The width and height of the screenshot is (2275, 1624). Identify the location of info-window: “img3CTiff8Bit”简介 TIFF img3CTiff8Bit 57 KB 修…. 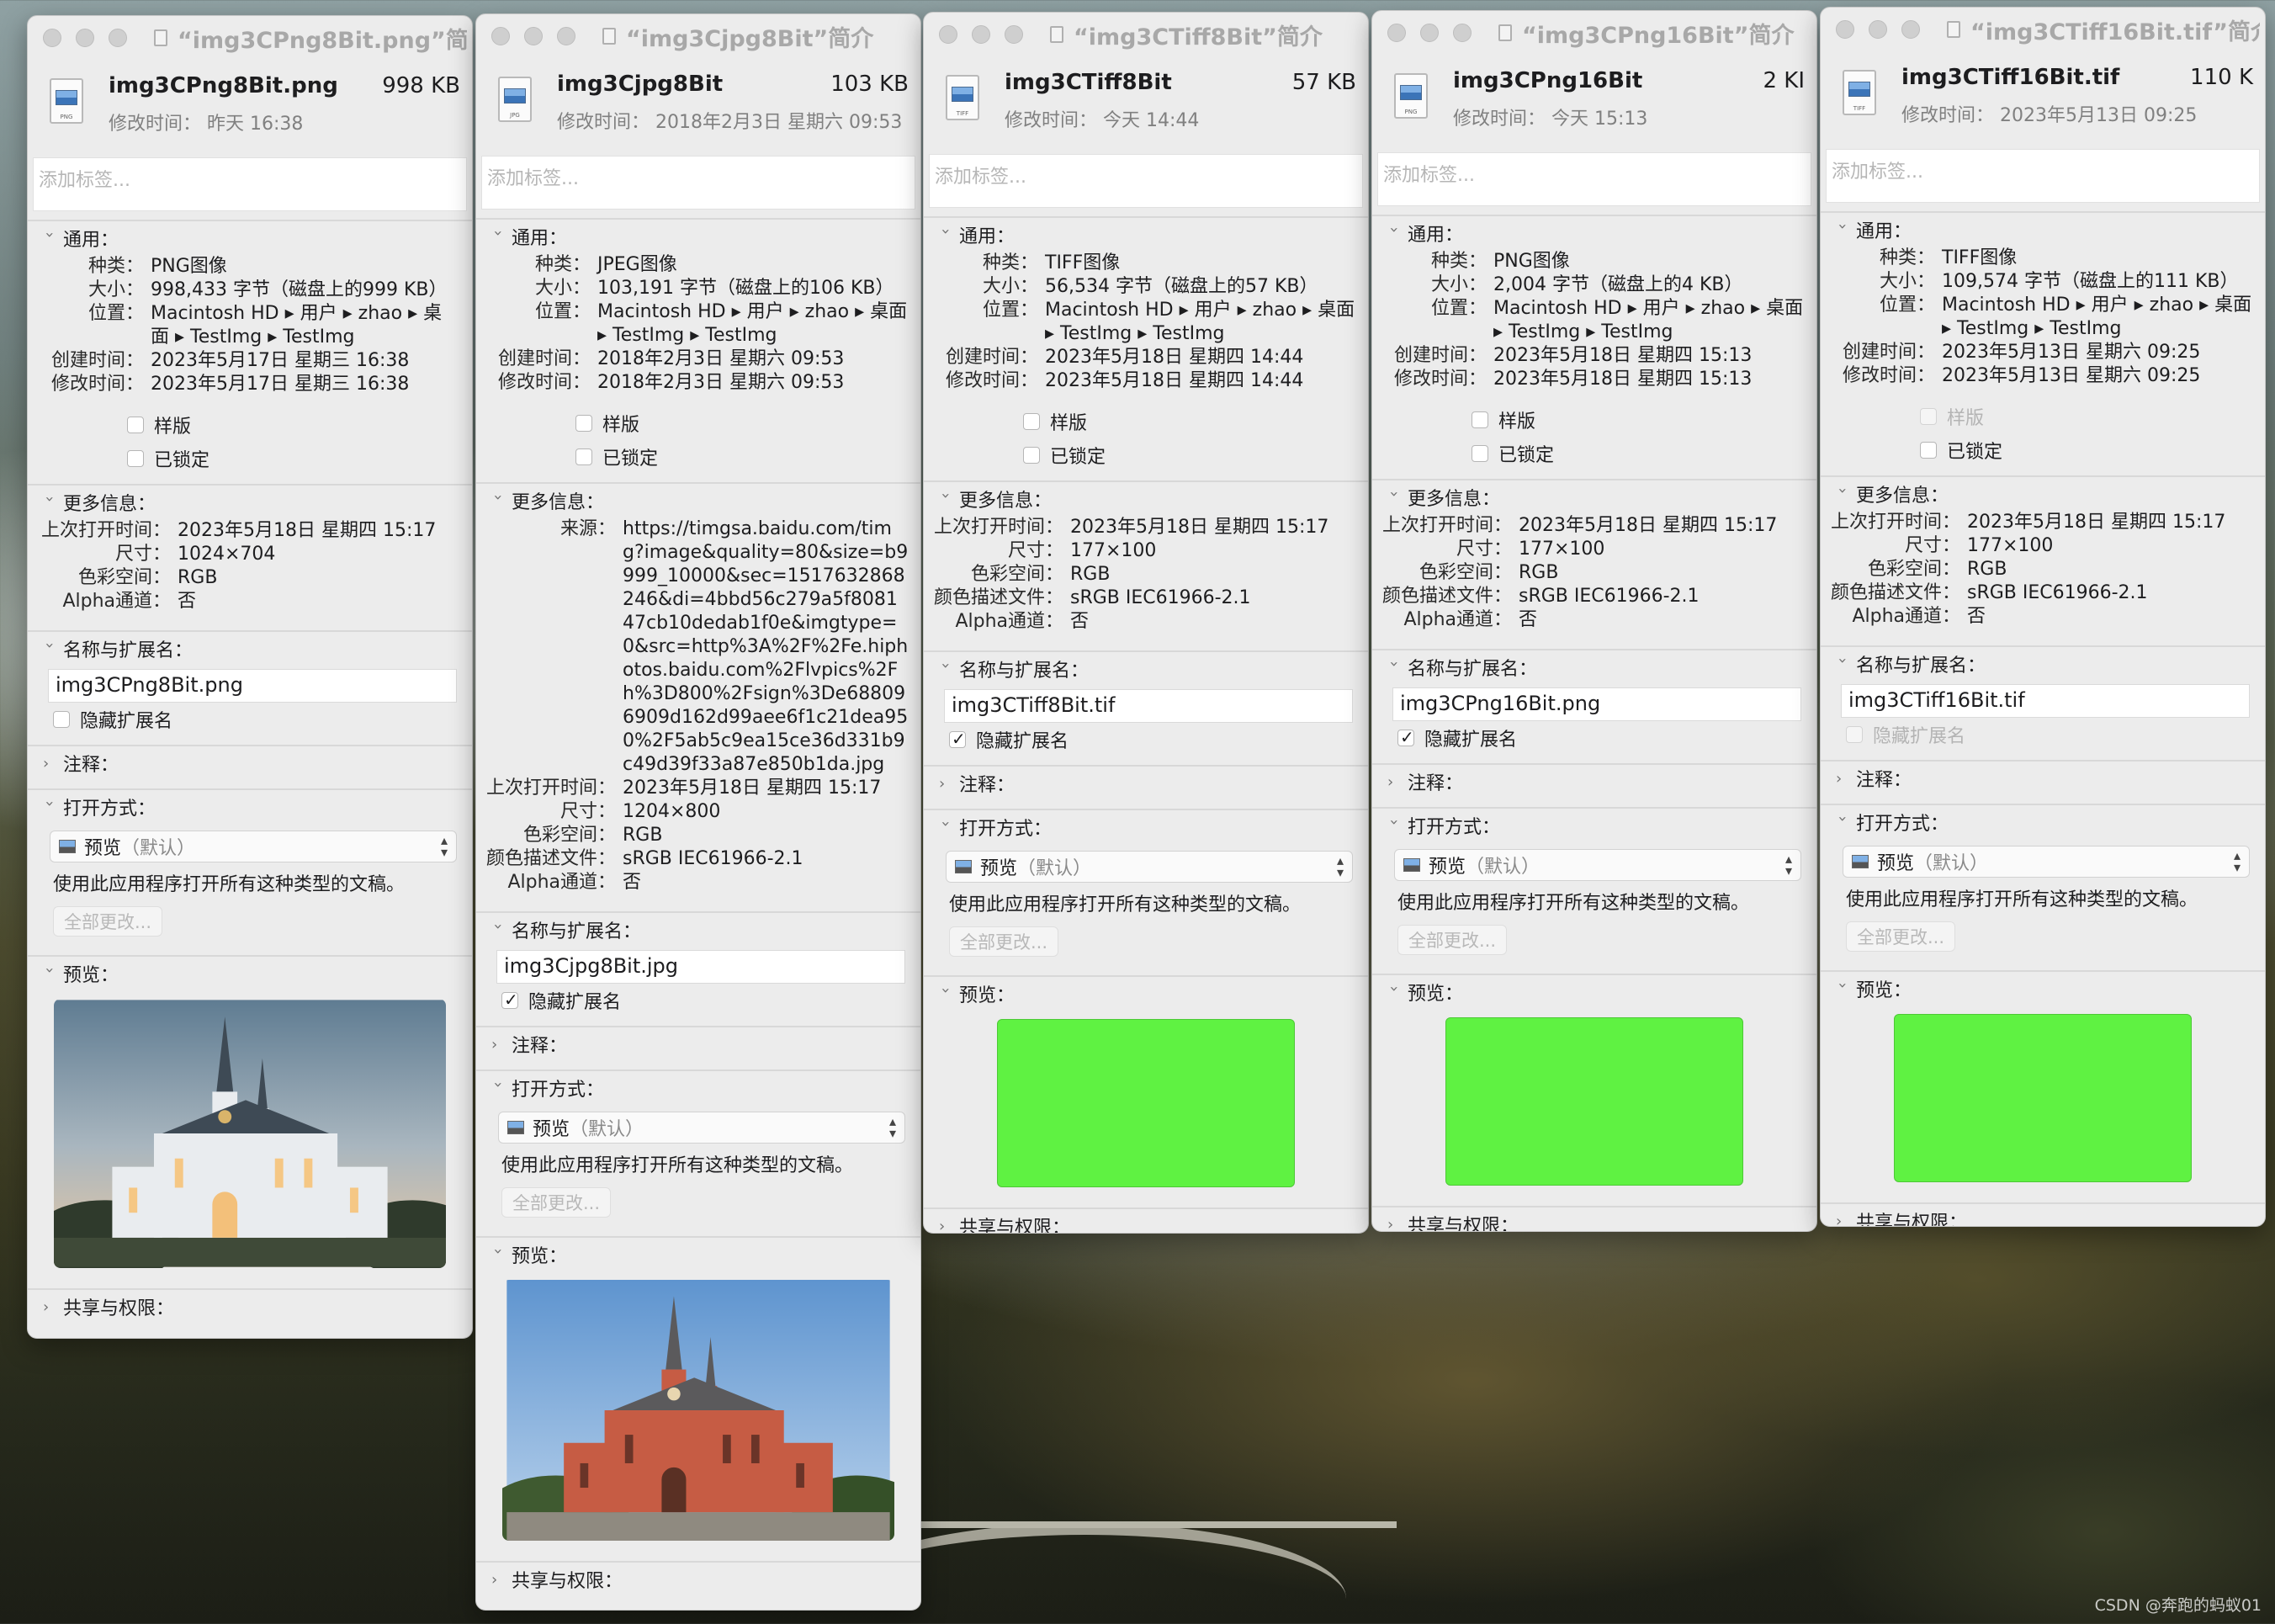
(1146, 623).